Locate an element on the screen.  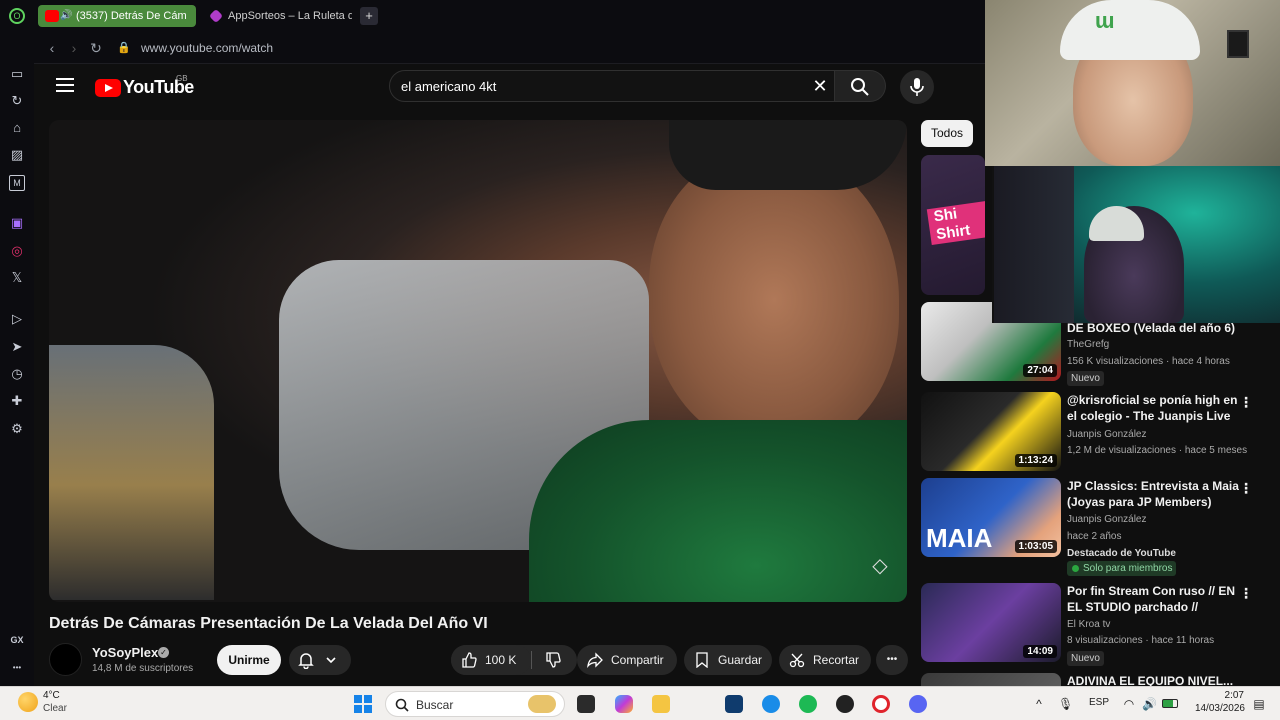
notification-center-icon: ▤ is located at coordinates (1259, 704).